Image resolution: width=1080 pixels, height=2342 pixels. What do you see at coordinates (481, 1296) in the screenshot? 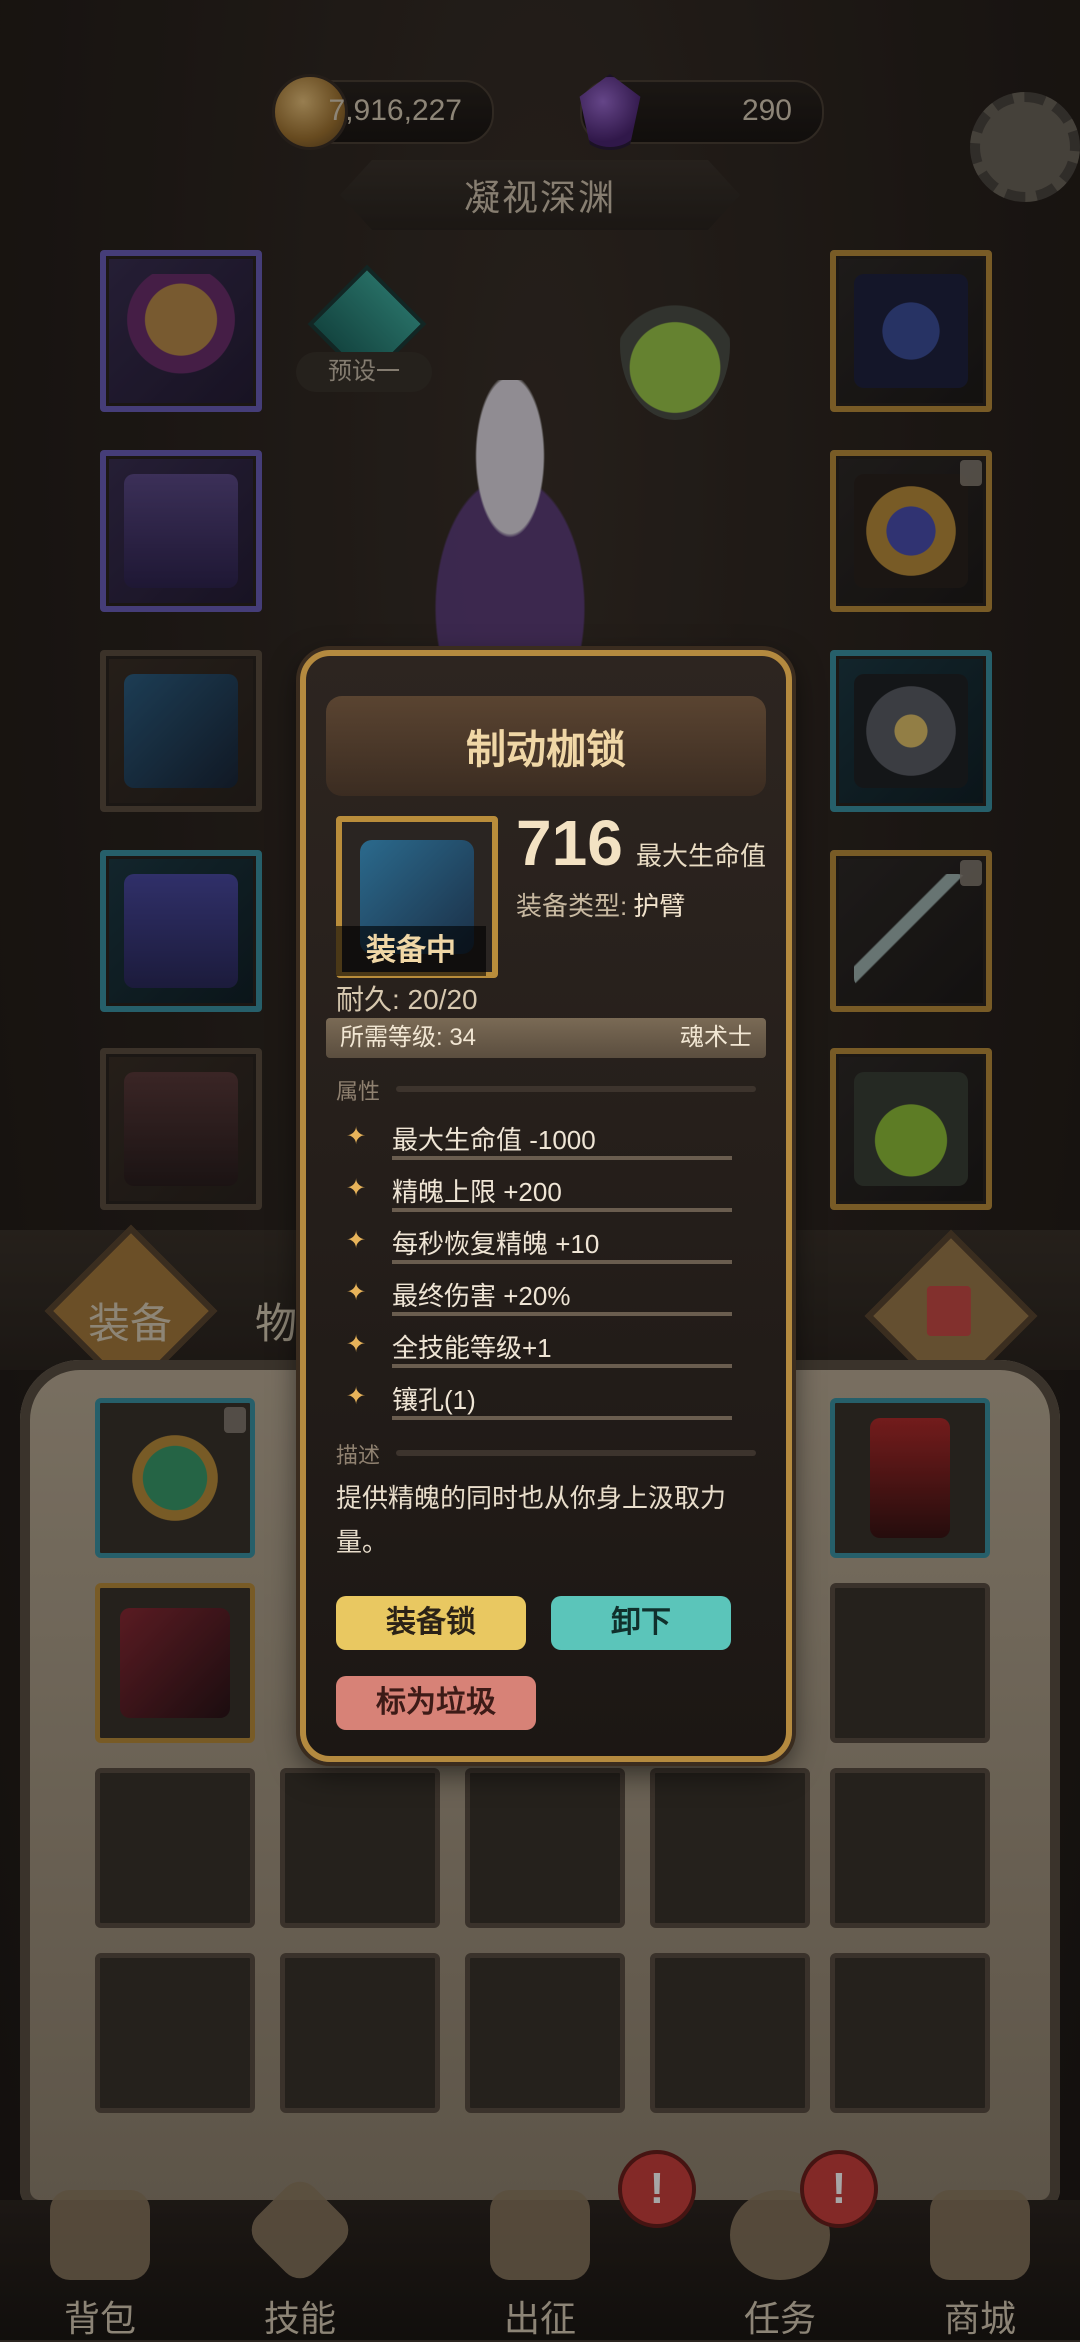
I see `attribute-text: 最终伤害 +20%` at bounding box center [481, 1296].